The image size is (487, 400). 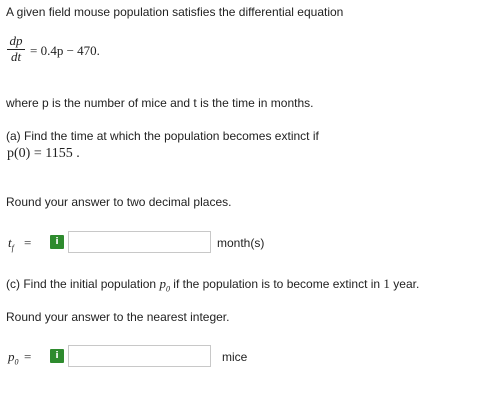 What do you see at coordinates (235, 357) in the screenshot?
I see `p0-unit: mice` at bounding box center [235, 357].